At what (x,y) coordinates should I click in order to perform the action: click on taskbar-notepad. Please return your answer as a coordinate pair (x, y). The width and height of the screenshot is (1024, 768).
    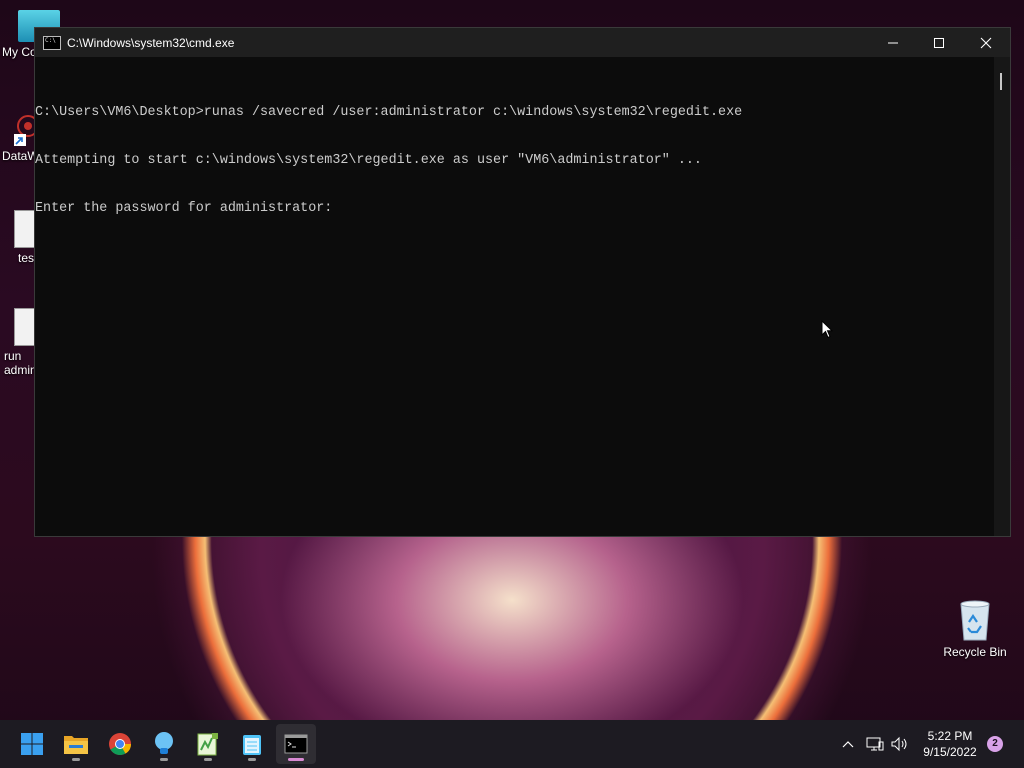
    Looking at the image, I should click on (252, 744).